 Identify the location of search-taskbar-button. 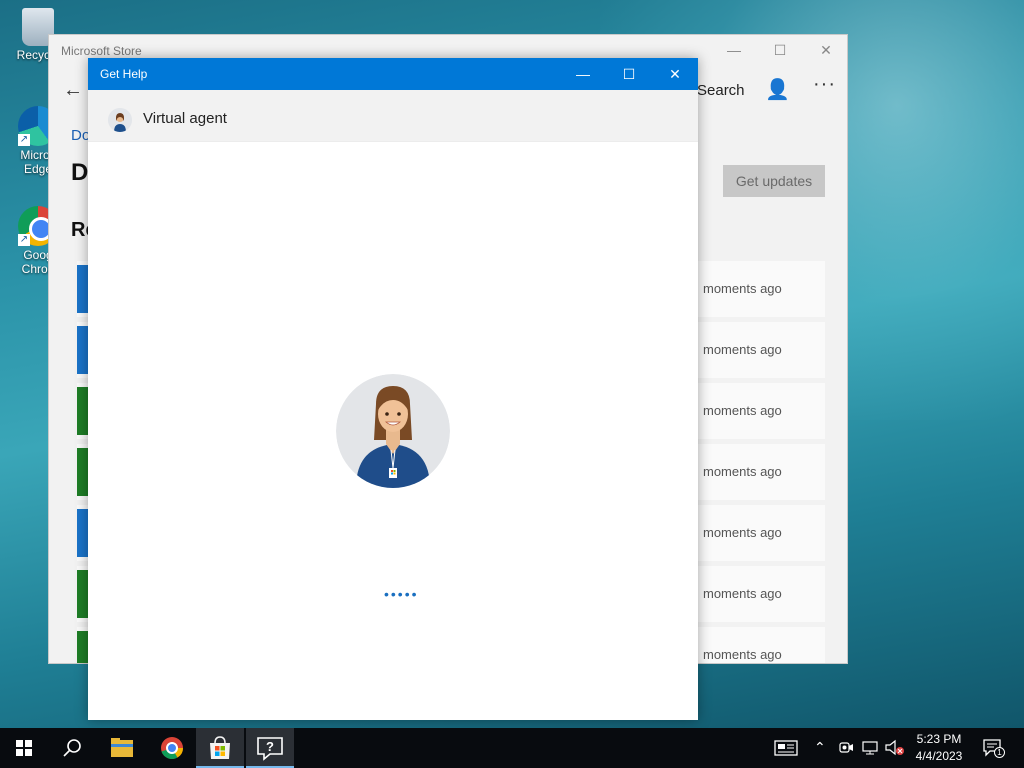
(72, 748).